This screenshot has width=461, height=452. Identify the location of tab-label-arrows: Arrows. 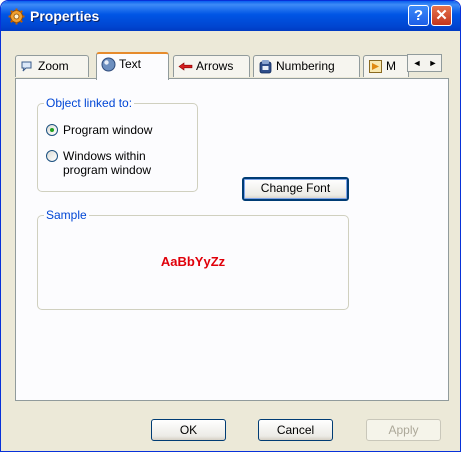
(214, 66).